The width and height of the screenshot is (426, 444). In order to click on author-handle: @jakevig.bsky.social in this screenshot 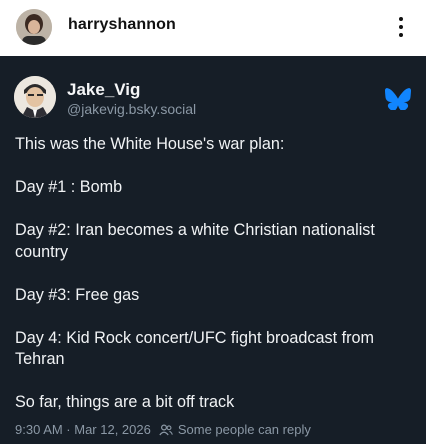, I will do `click(131, 109)`.